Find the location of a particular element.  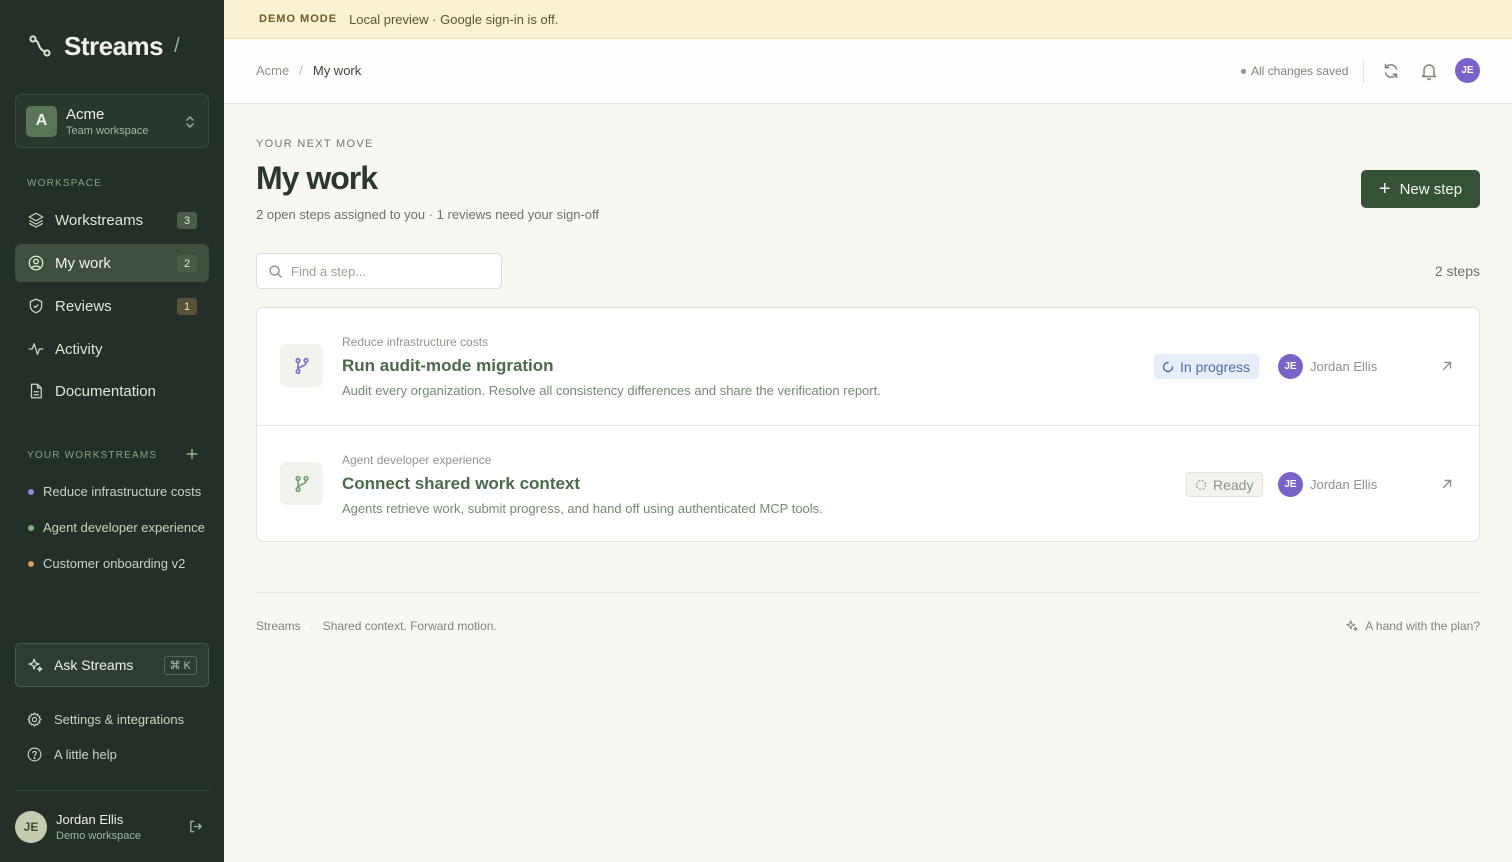

step-title: Run audit-mode migration is located at coordinates (448, 366).